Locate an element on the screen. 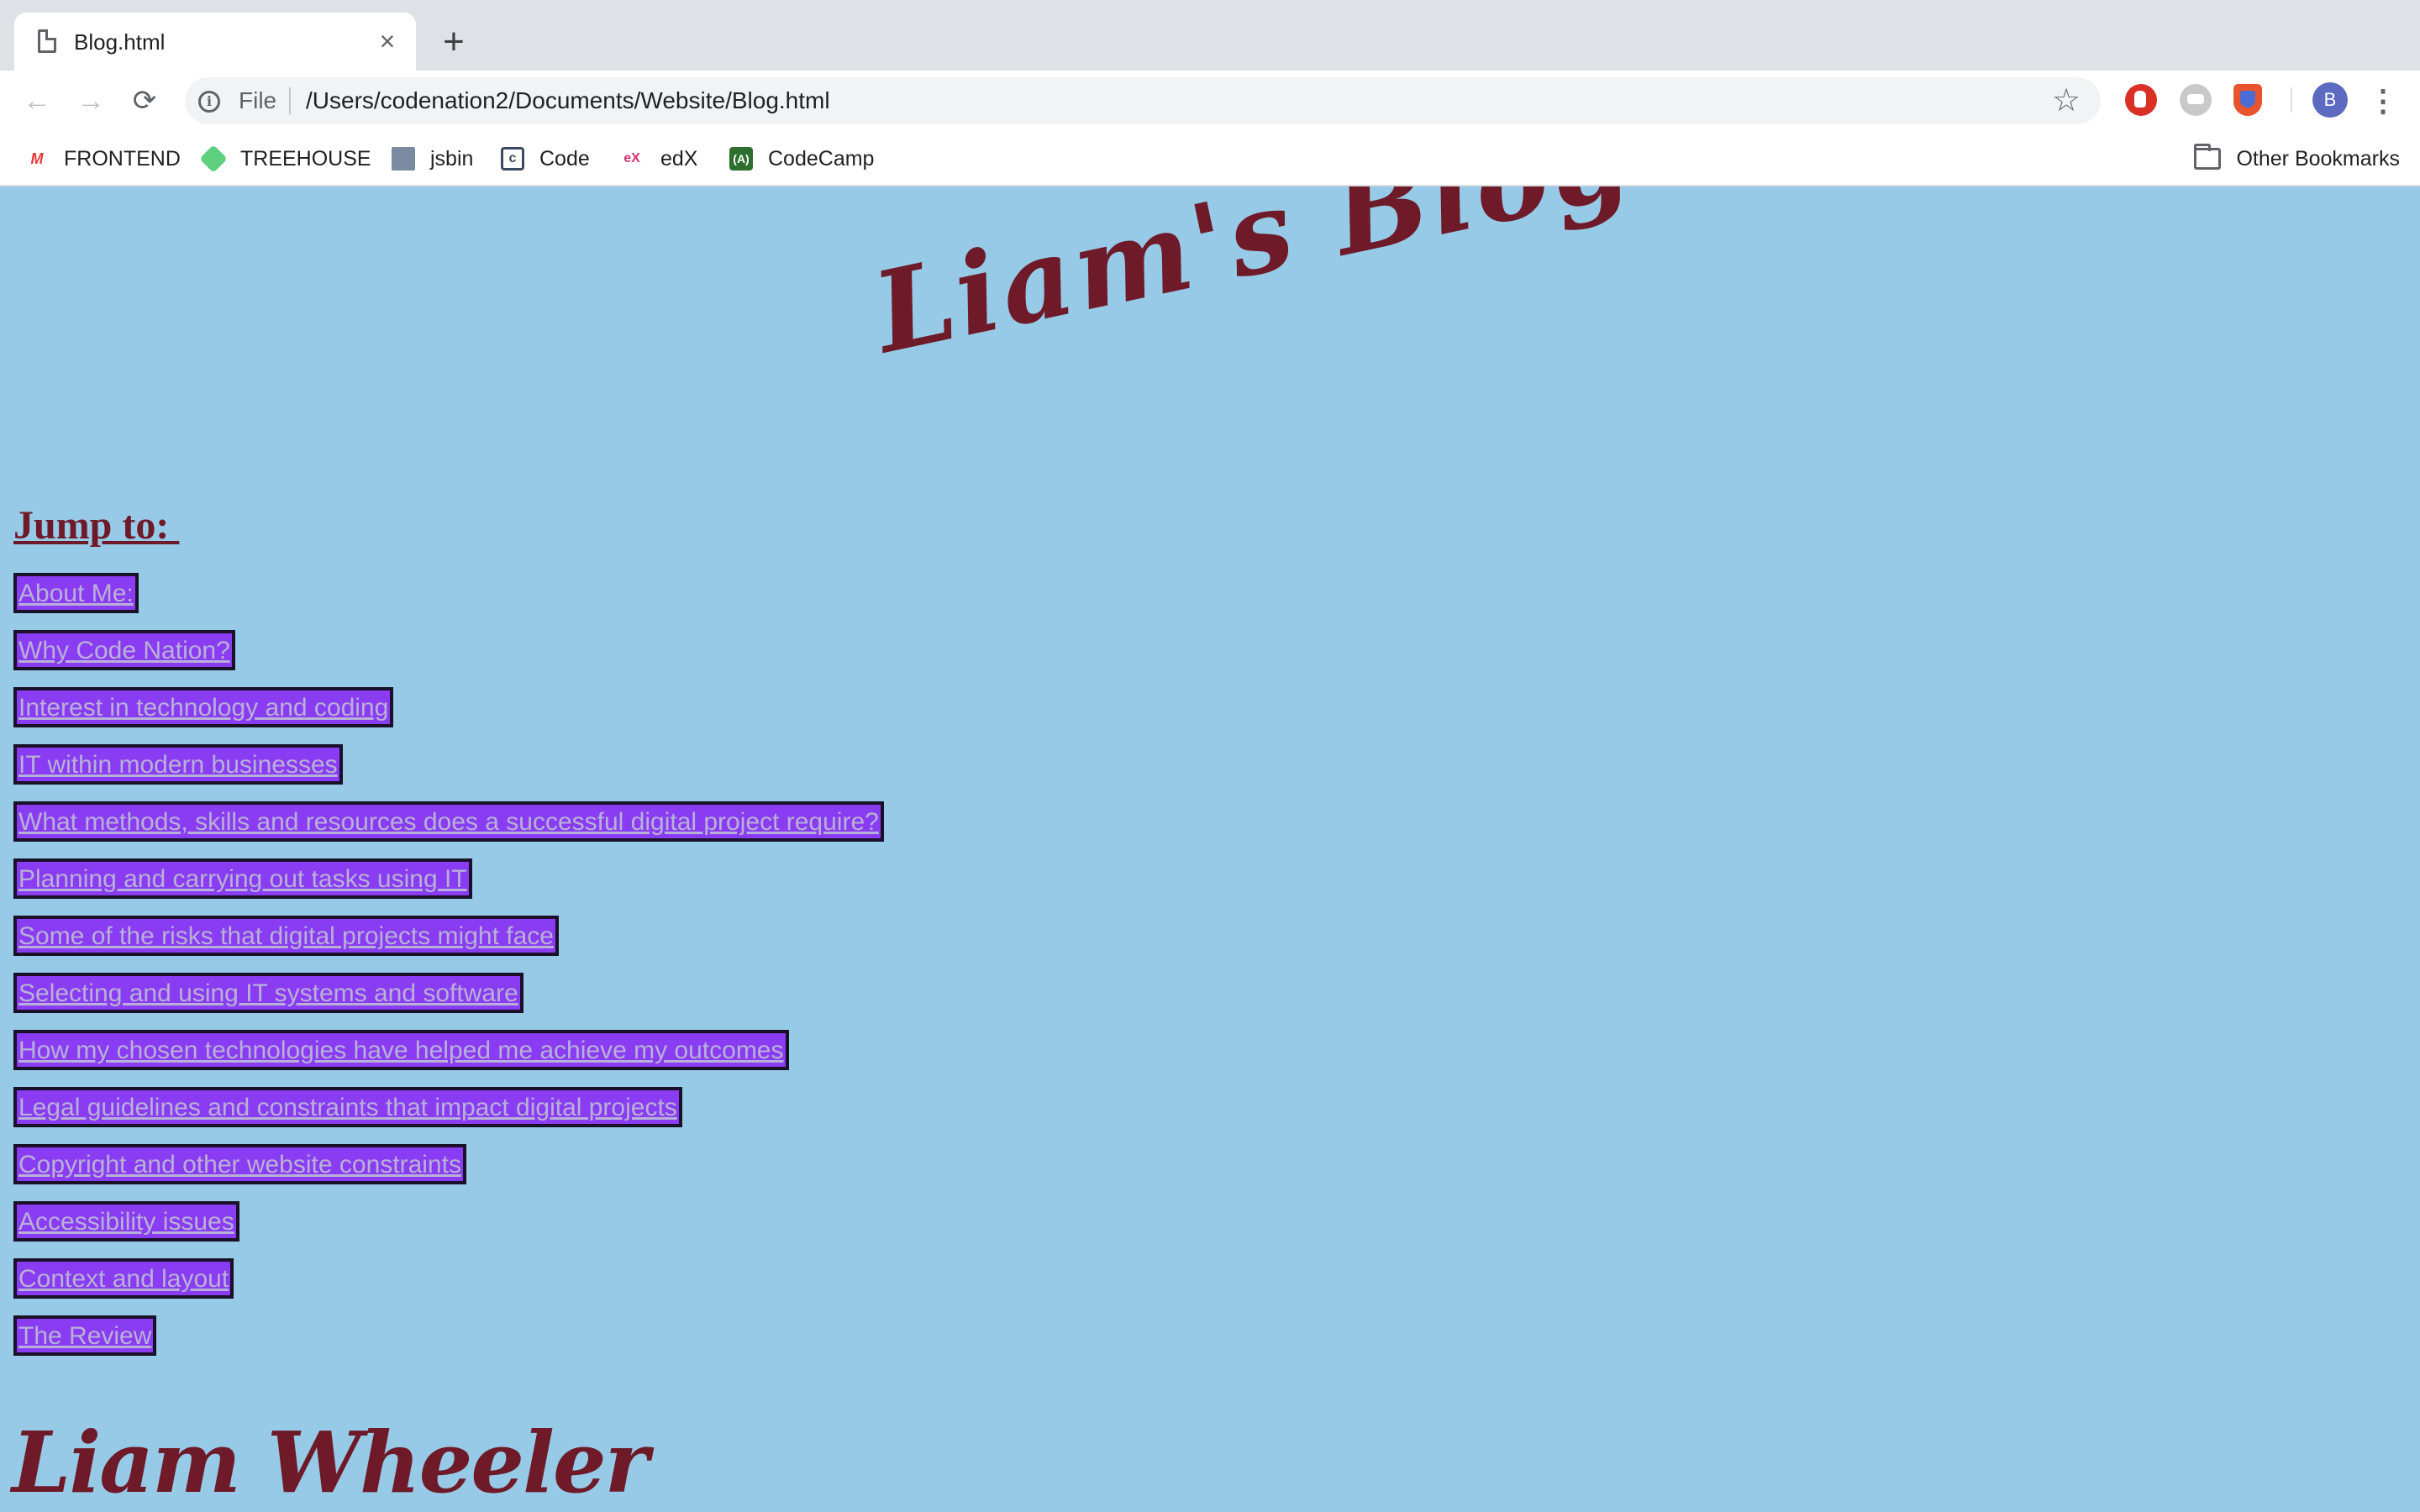 This screenshot has height=1512, width=2420. other-bookmarks-label: Other Bookmarks is located at coordinates (2318, 159).